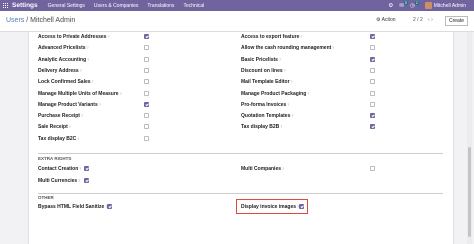 This screenshot has height=244, width=474. Describe the element at coordinates (428, 5) in the screenshot. I see `avatar` at that location.